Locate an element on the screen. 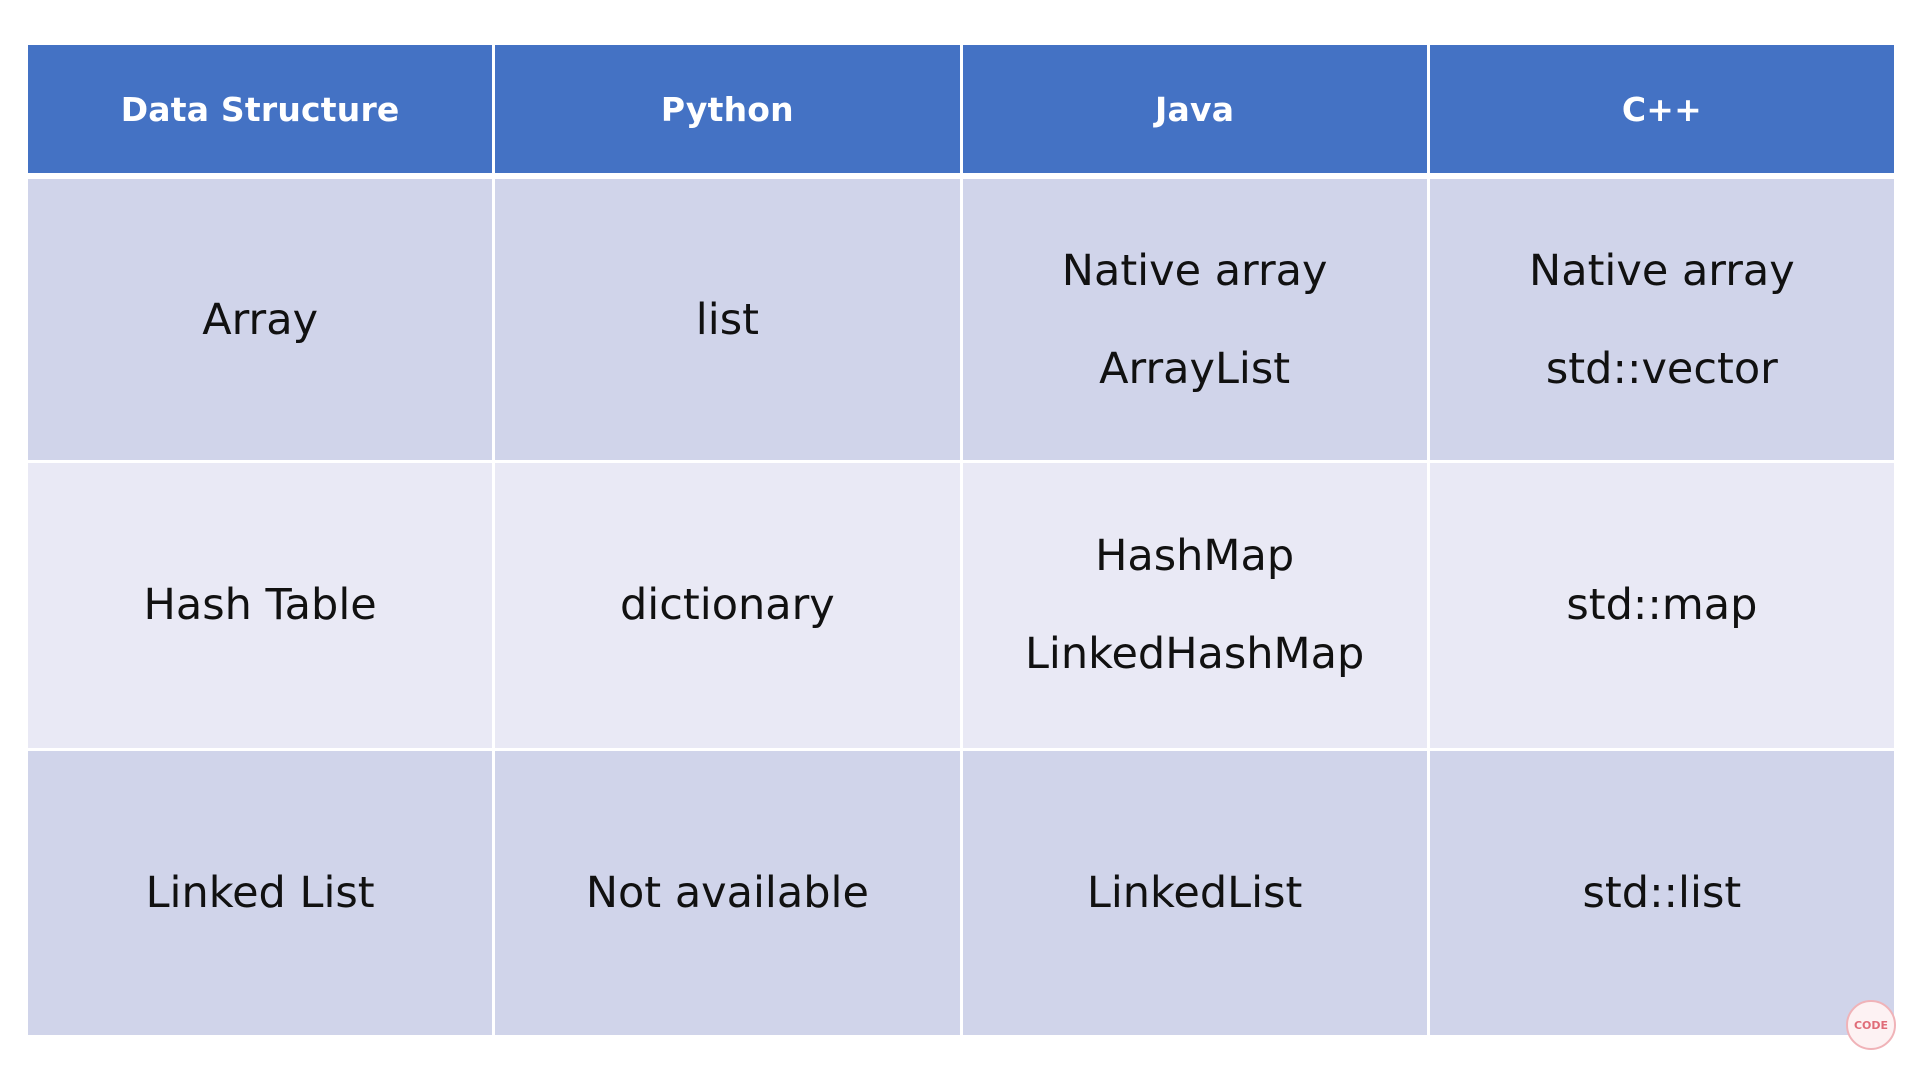 The height and width of the screenshot is (1080, 1920). cell-array-structure: Array is located at coordinates (260, 320).